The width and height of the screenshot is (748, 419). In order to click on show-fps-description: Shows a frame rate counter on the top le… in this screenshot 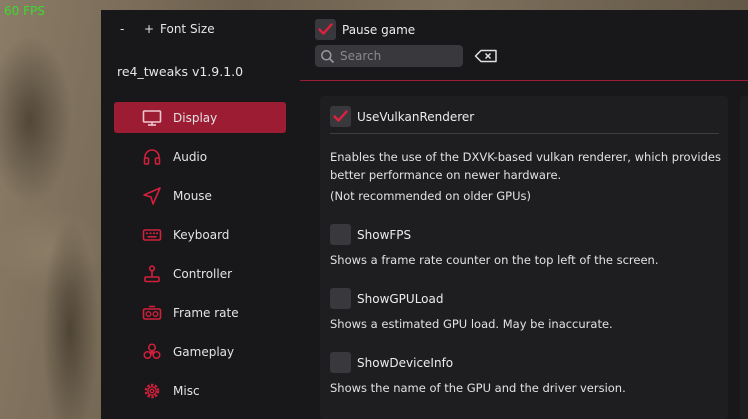, I will do `click(494, 260)`.